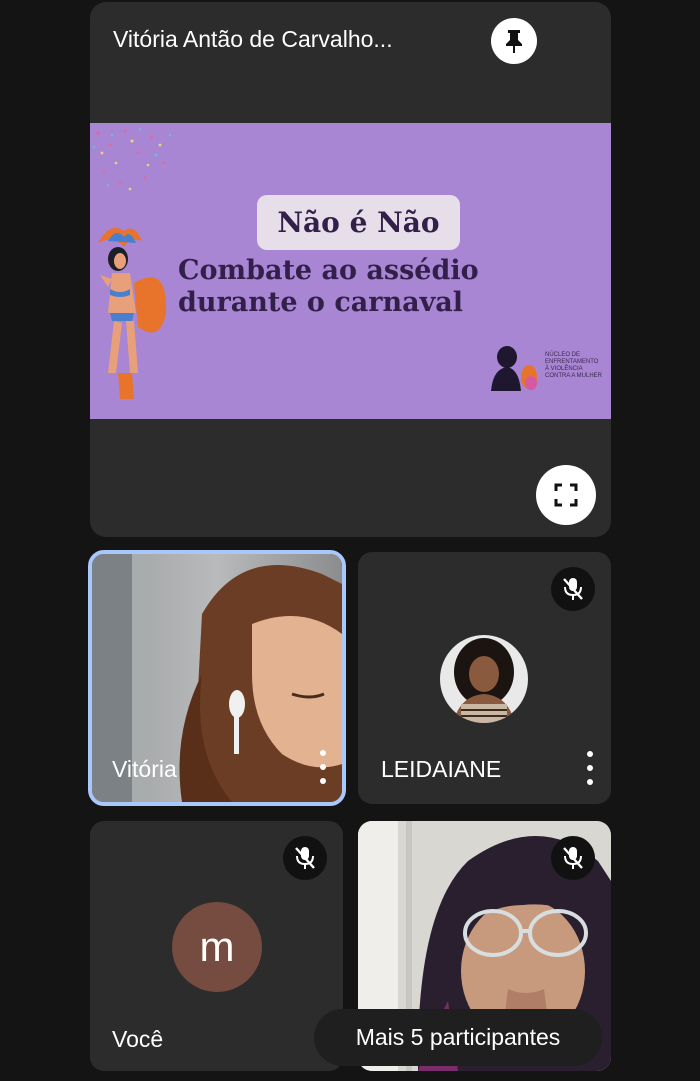 This screenshot has width=700, height=1081. I want to click on participant-name: LEIDAIANE, so click(441, 769).